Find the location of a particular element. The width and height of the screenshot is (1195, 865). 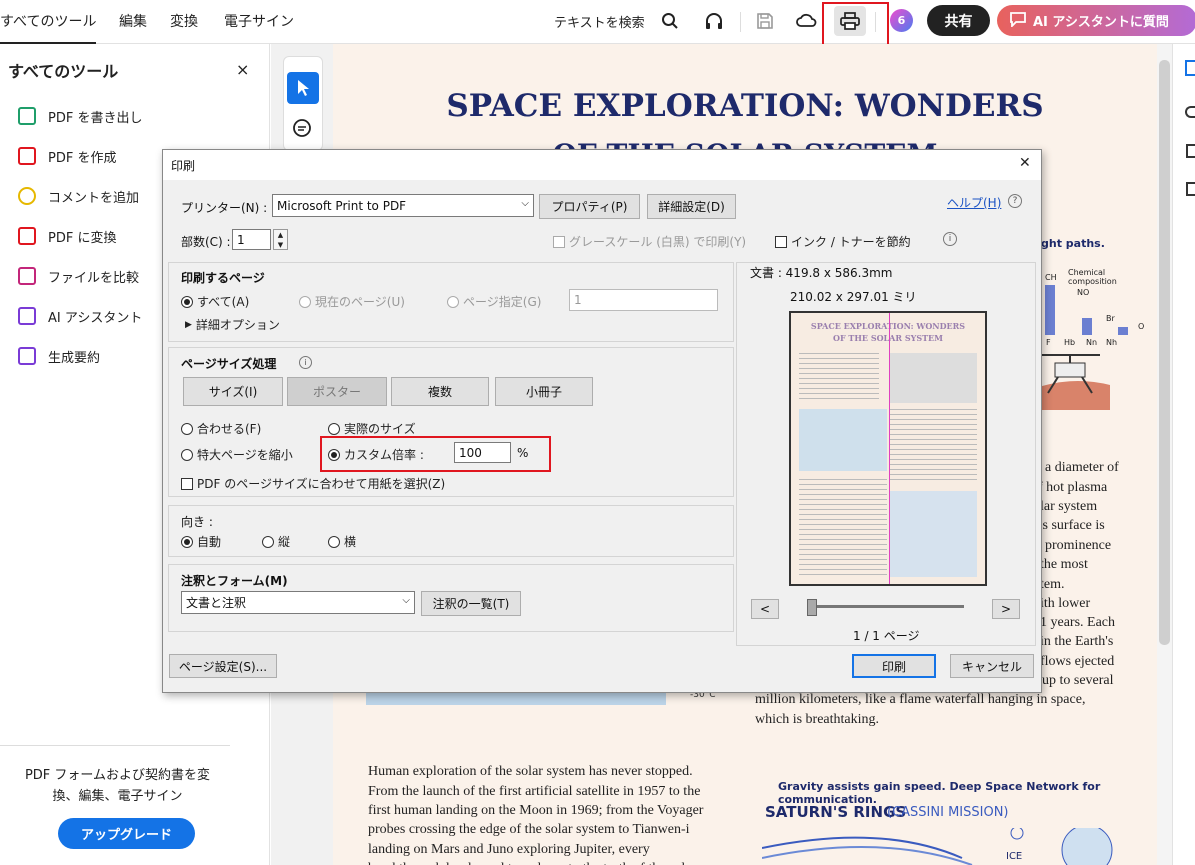

comments-forms-heading: 注釈とフォーム(M) is located at coordinates (234, 581).